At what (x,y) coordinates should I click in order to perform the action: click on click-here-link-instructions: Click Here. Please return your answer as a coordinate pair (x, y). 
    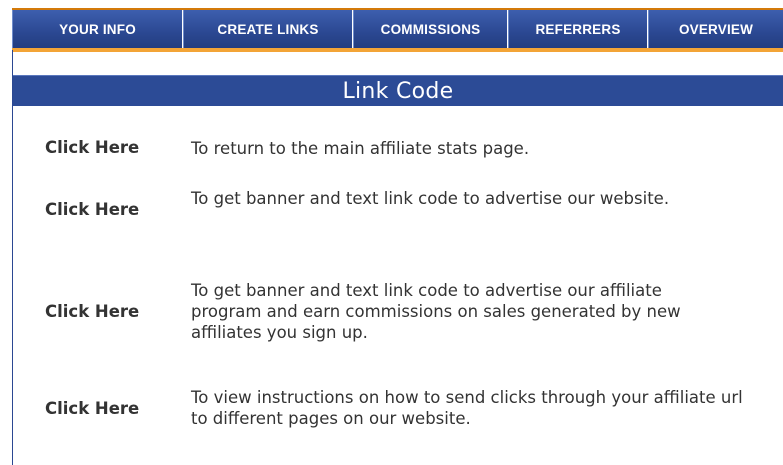
    Looking at the image, I should click on (110, 408).